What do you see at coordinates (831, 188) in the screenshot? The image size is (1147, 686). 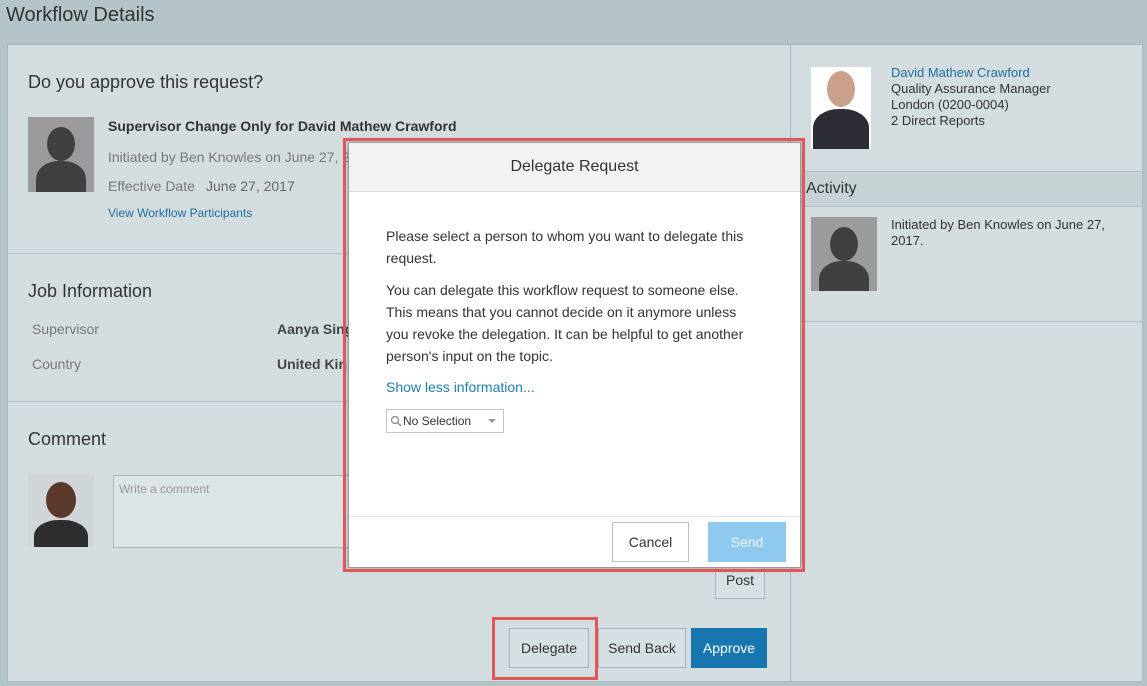 I see `activity-heading: Activity` at bounding box center [831, 188].